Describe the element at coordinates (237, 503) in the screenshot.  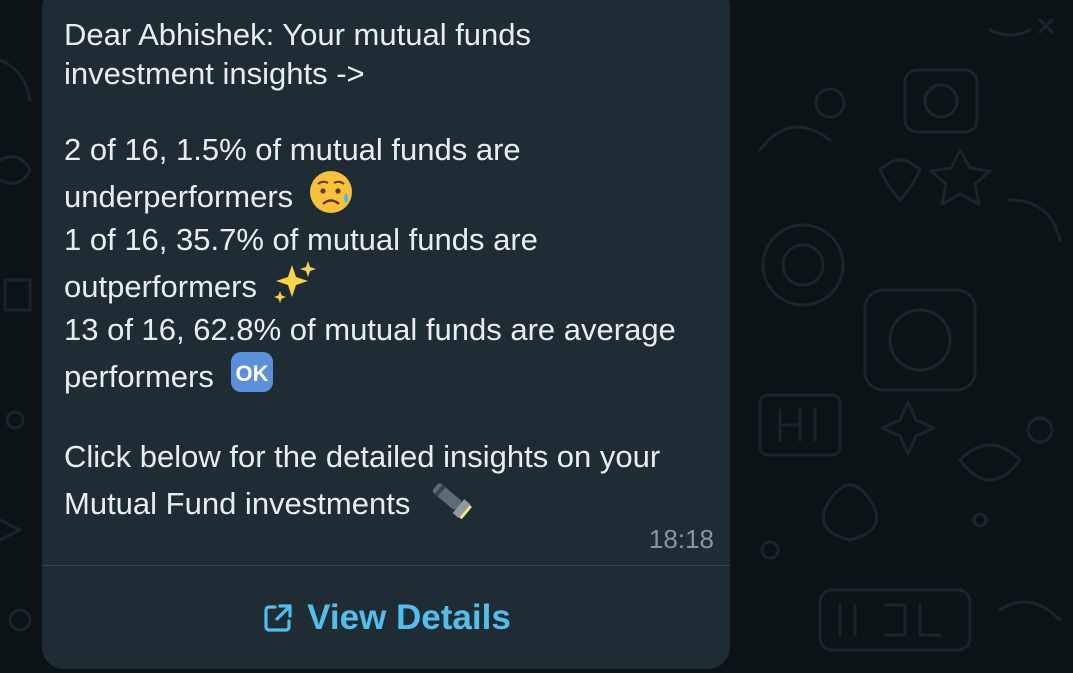
I see `cta-label: Mutual Fund investments` at that location.